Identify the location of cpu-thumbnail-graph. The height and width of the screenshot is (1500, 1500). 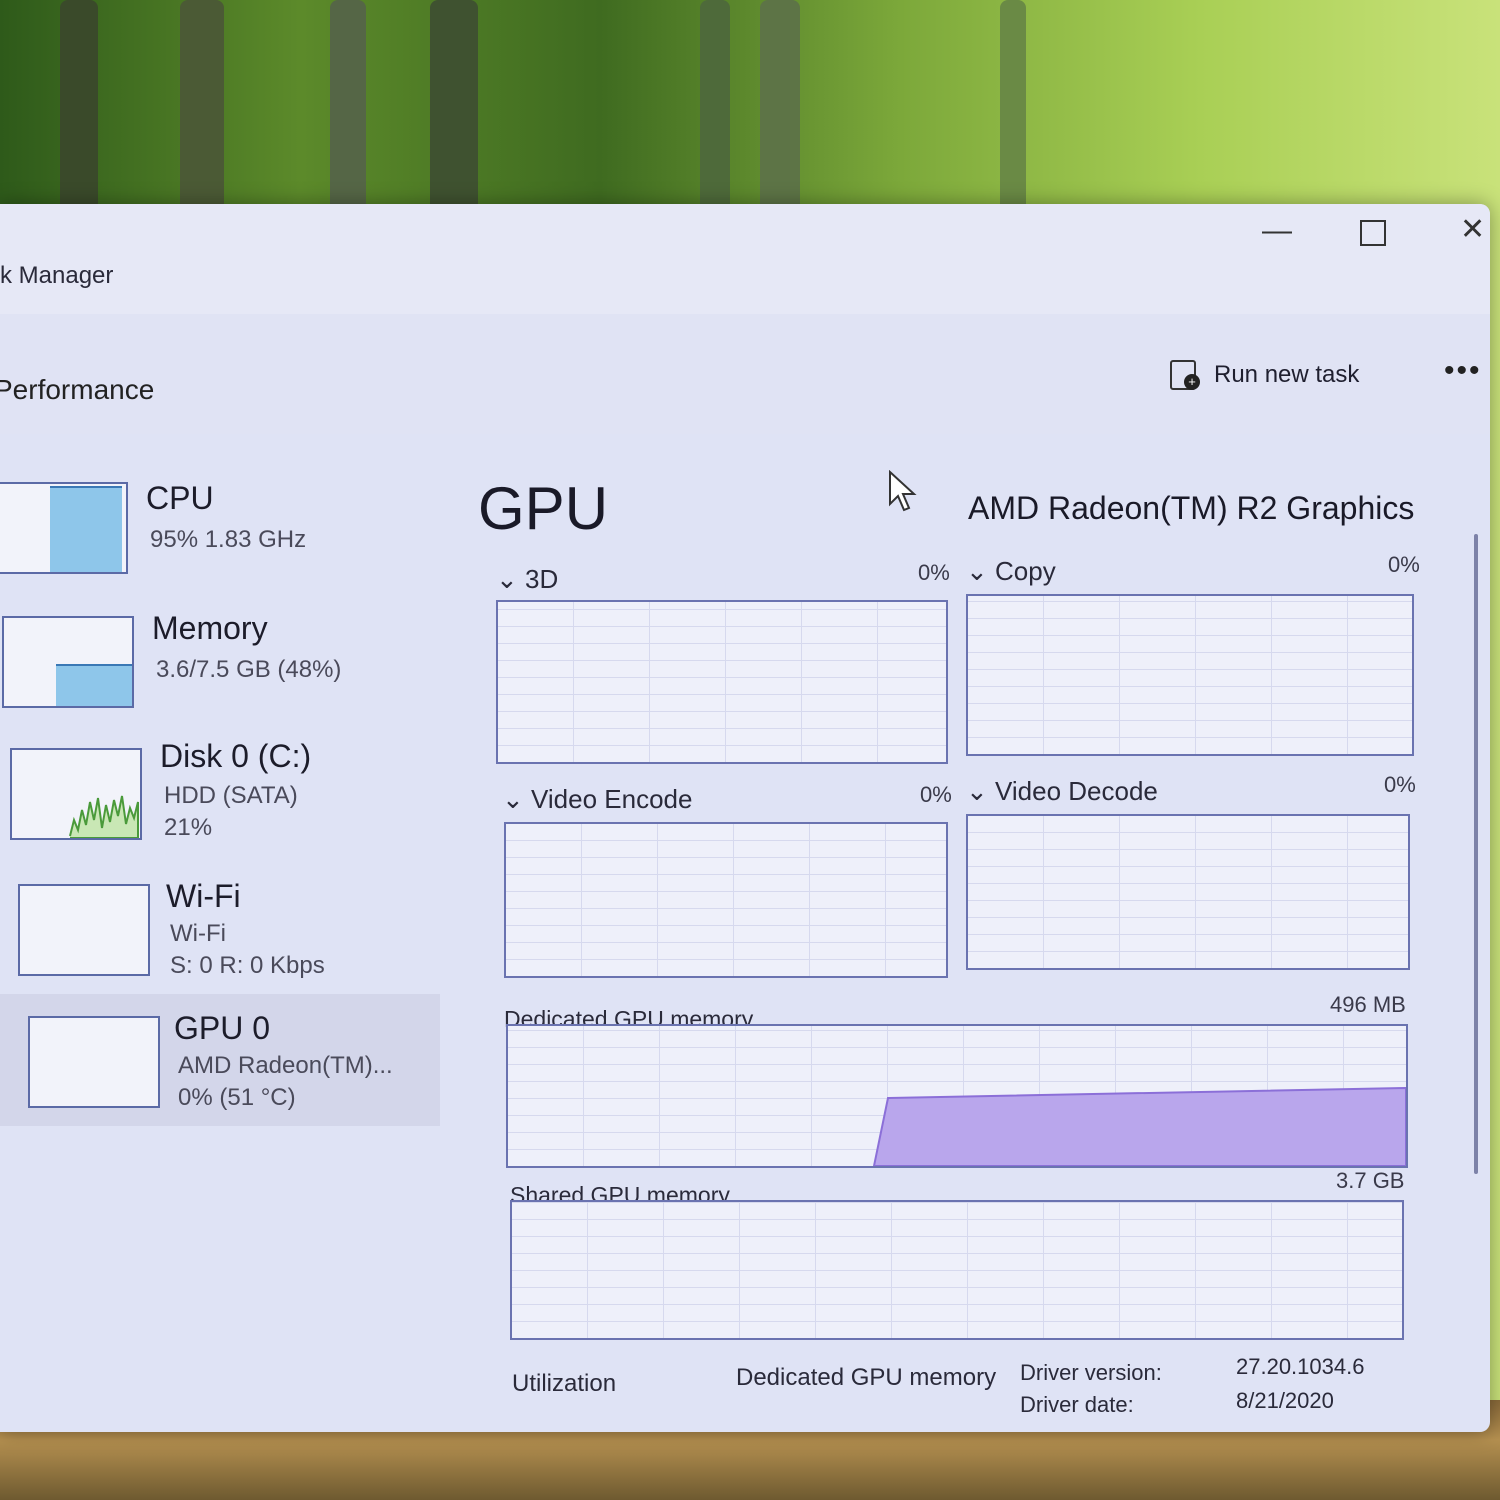
(64, 528).